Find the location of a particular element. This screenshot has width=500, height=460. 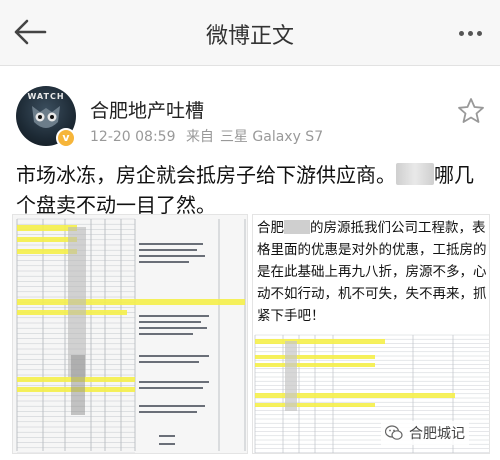

watermark: 合肥城记 is located at coordinates (425, 433).